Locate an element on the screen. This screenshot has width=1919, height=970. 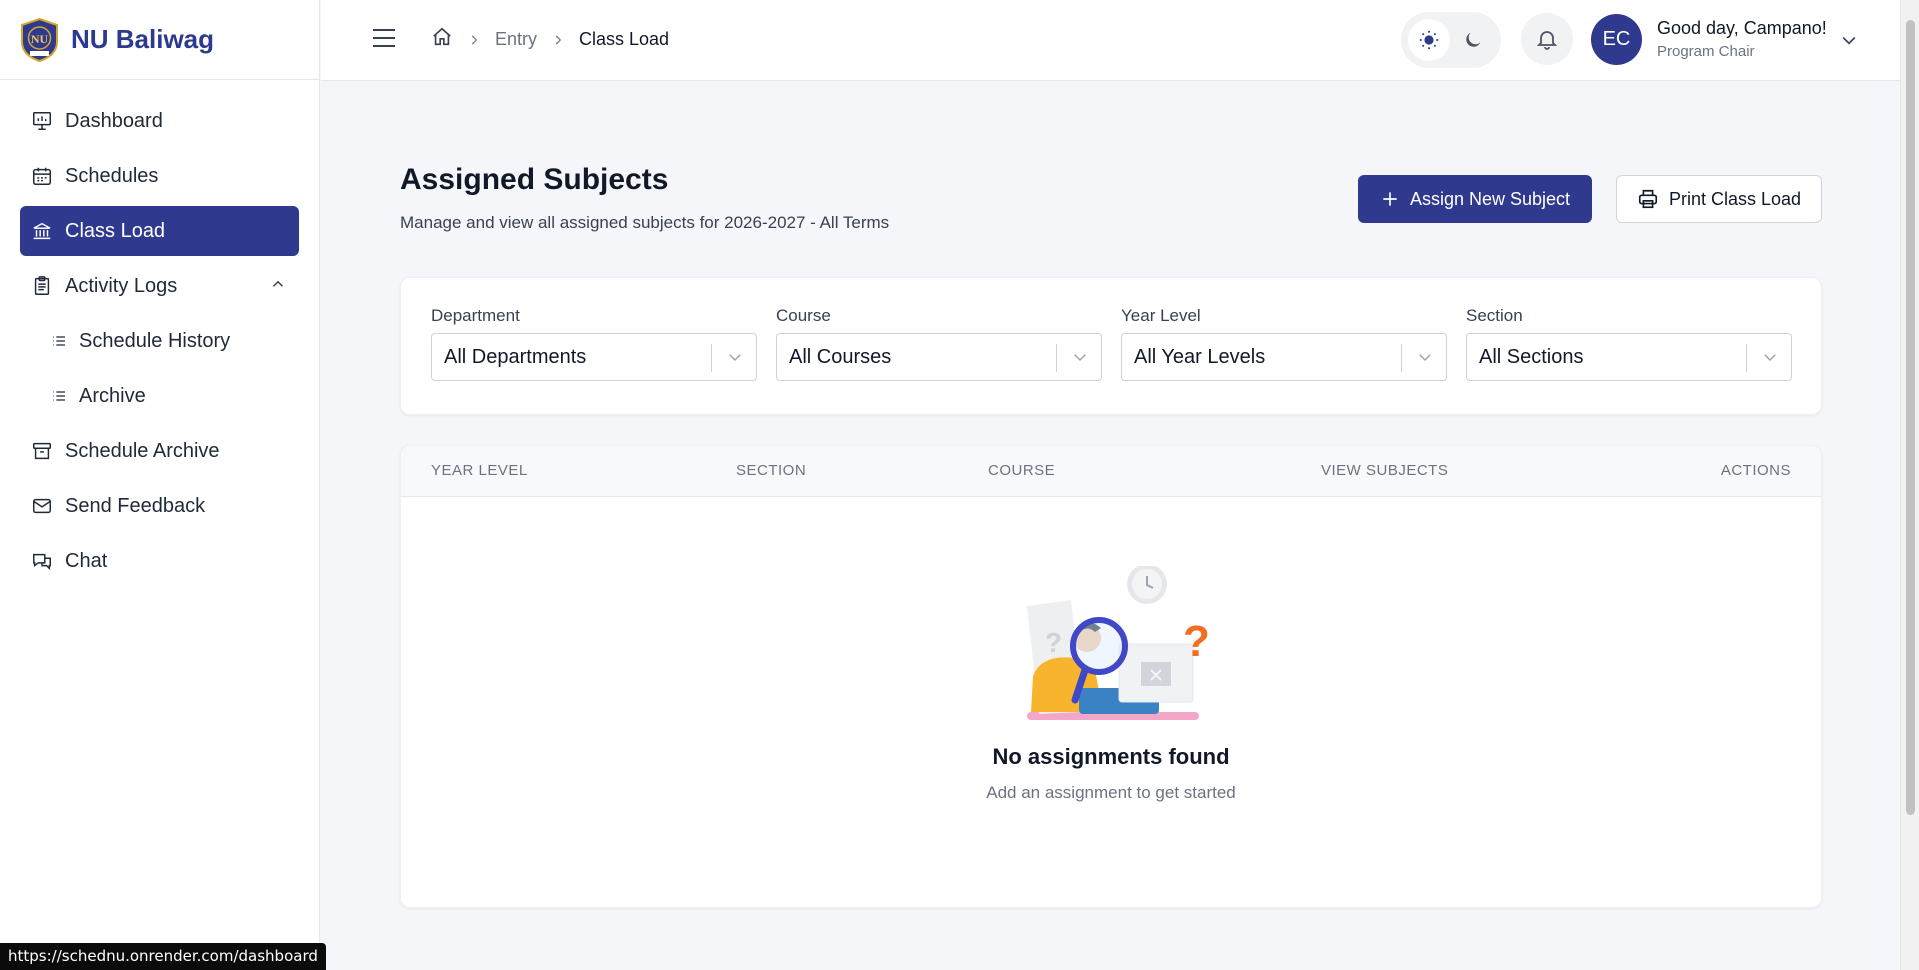
column-section: SECTION is located at coordinates (771, 470).